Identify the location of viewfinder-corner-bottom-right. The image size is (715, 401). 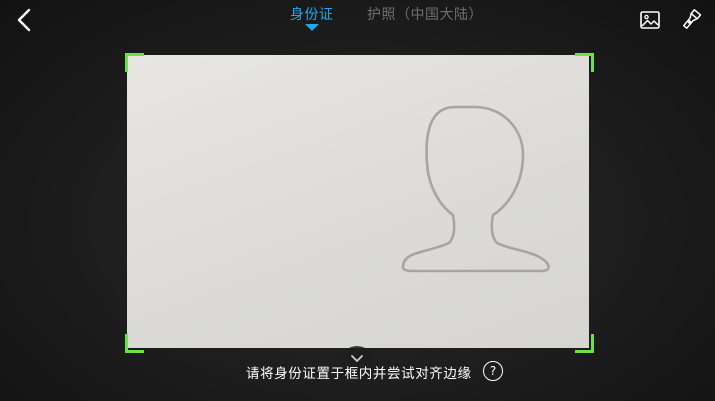
(584, 343).